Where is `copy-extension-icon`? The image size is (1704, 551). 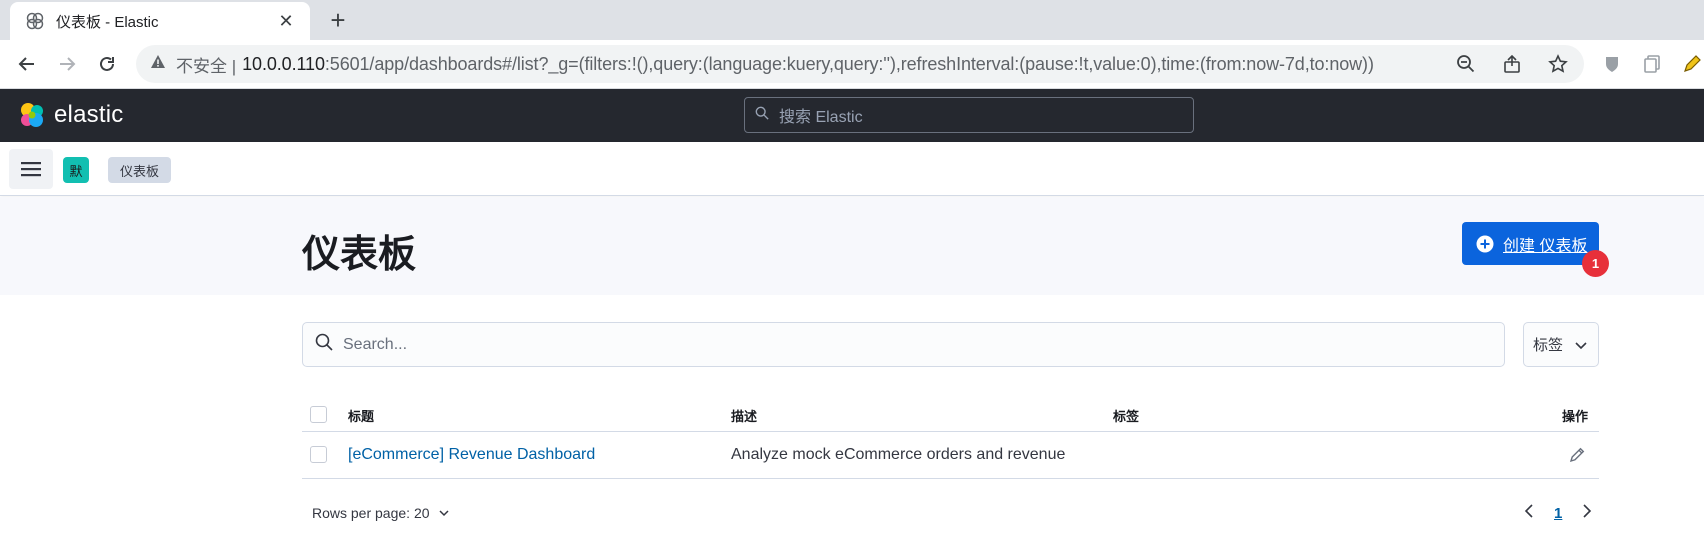 copy-extension-icon is located at coordinates (1652, 64).